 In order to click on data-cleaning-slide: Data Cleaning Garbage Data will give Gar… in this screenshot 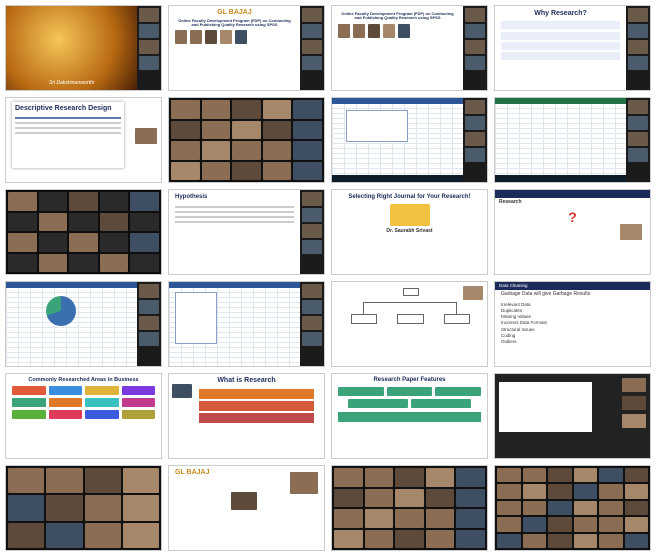, I will do `click(572, 324)`.